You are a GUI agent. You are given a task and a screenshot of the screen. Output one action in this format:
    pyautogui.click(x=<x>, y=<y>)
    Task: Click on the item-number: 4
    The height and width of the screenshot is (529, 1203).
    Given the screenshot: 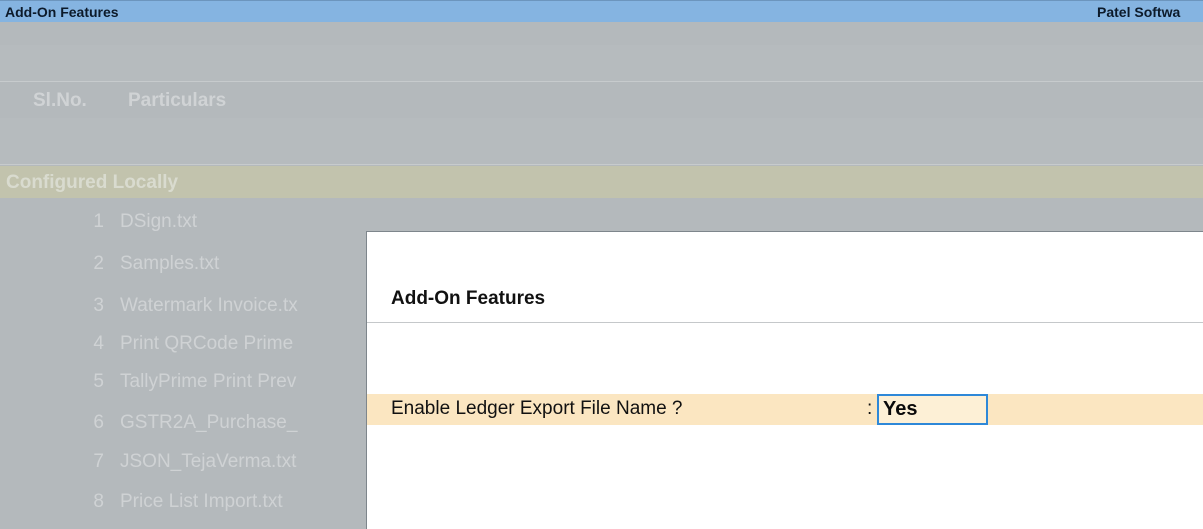 What is the action you would take?
    pyautogui.click(x=98, y=343)
    